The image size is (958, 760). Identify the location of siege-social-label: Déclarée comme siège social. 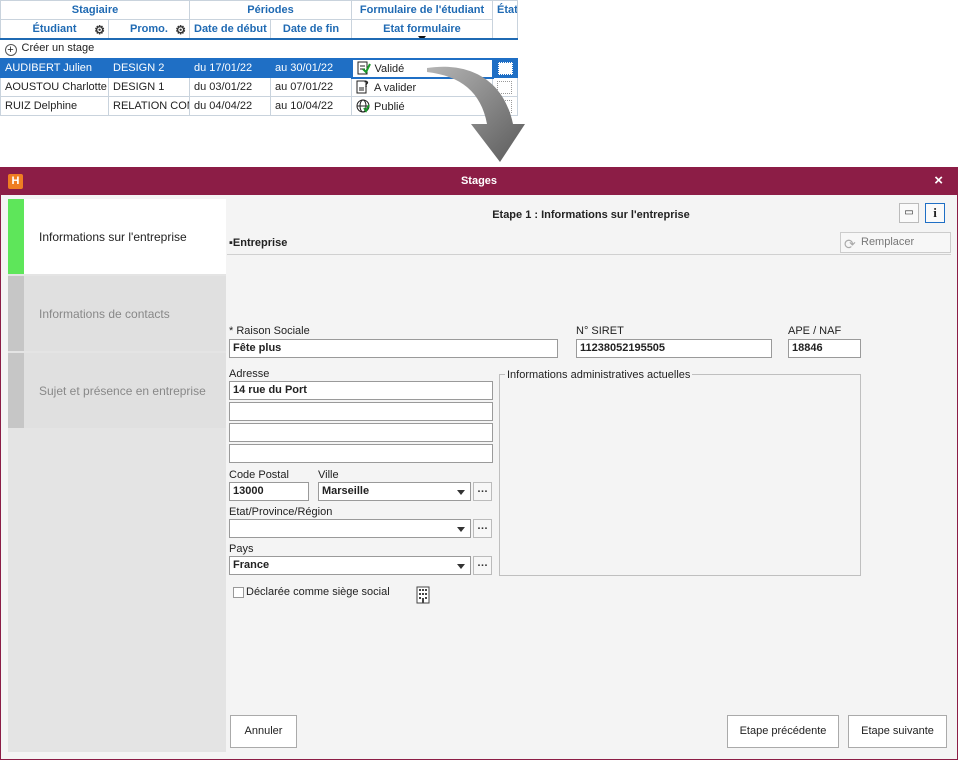
(318, 592).